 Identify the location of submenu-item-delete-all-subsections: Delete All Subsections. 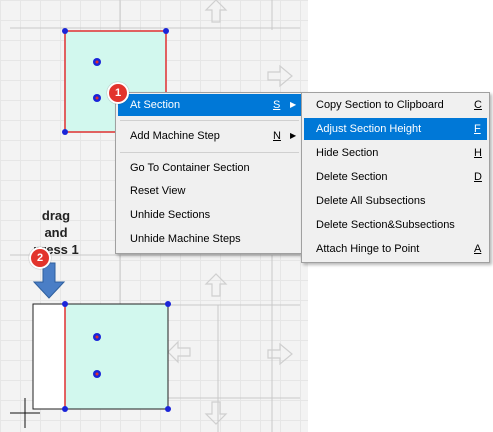
(395, 201).